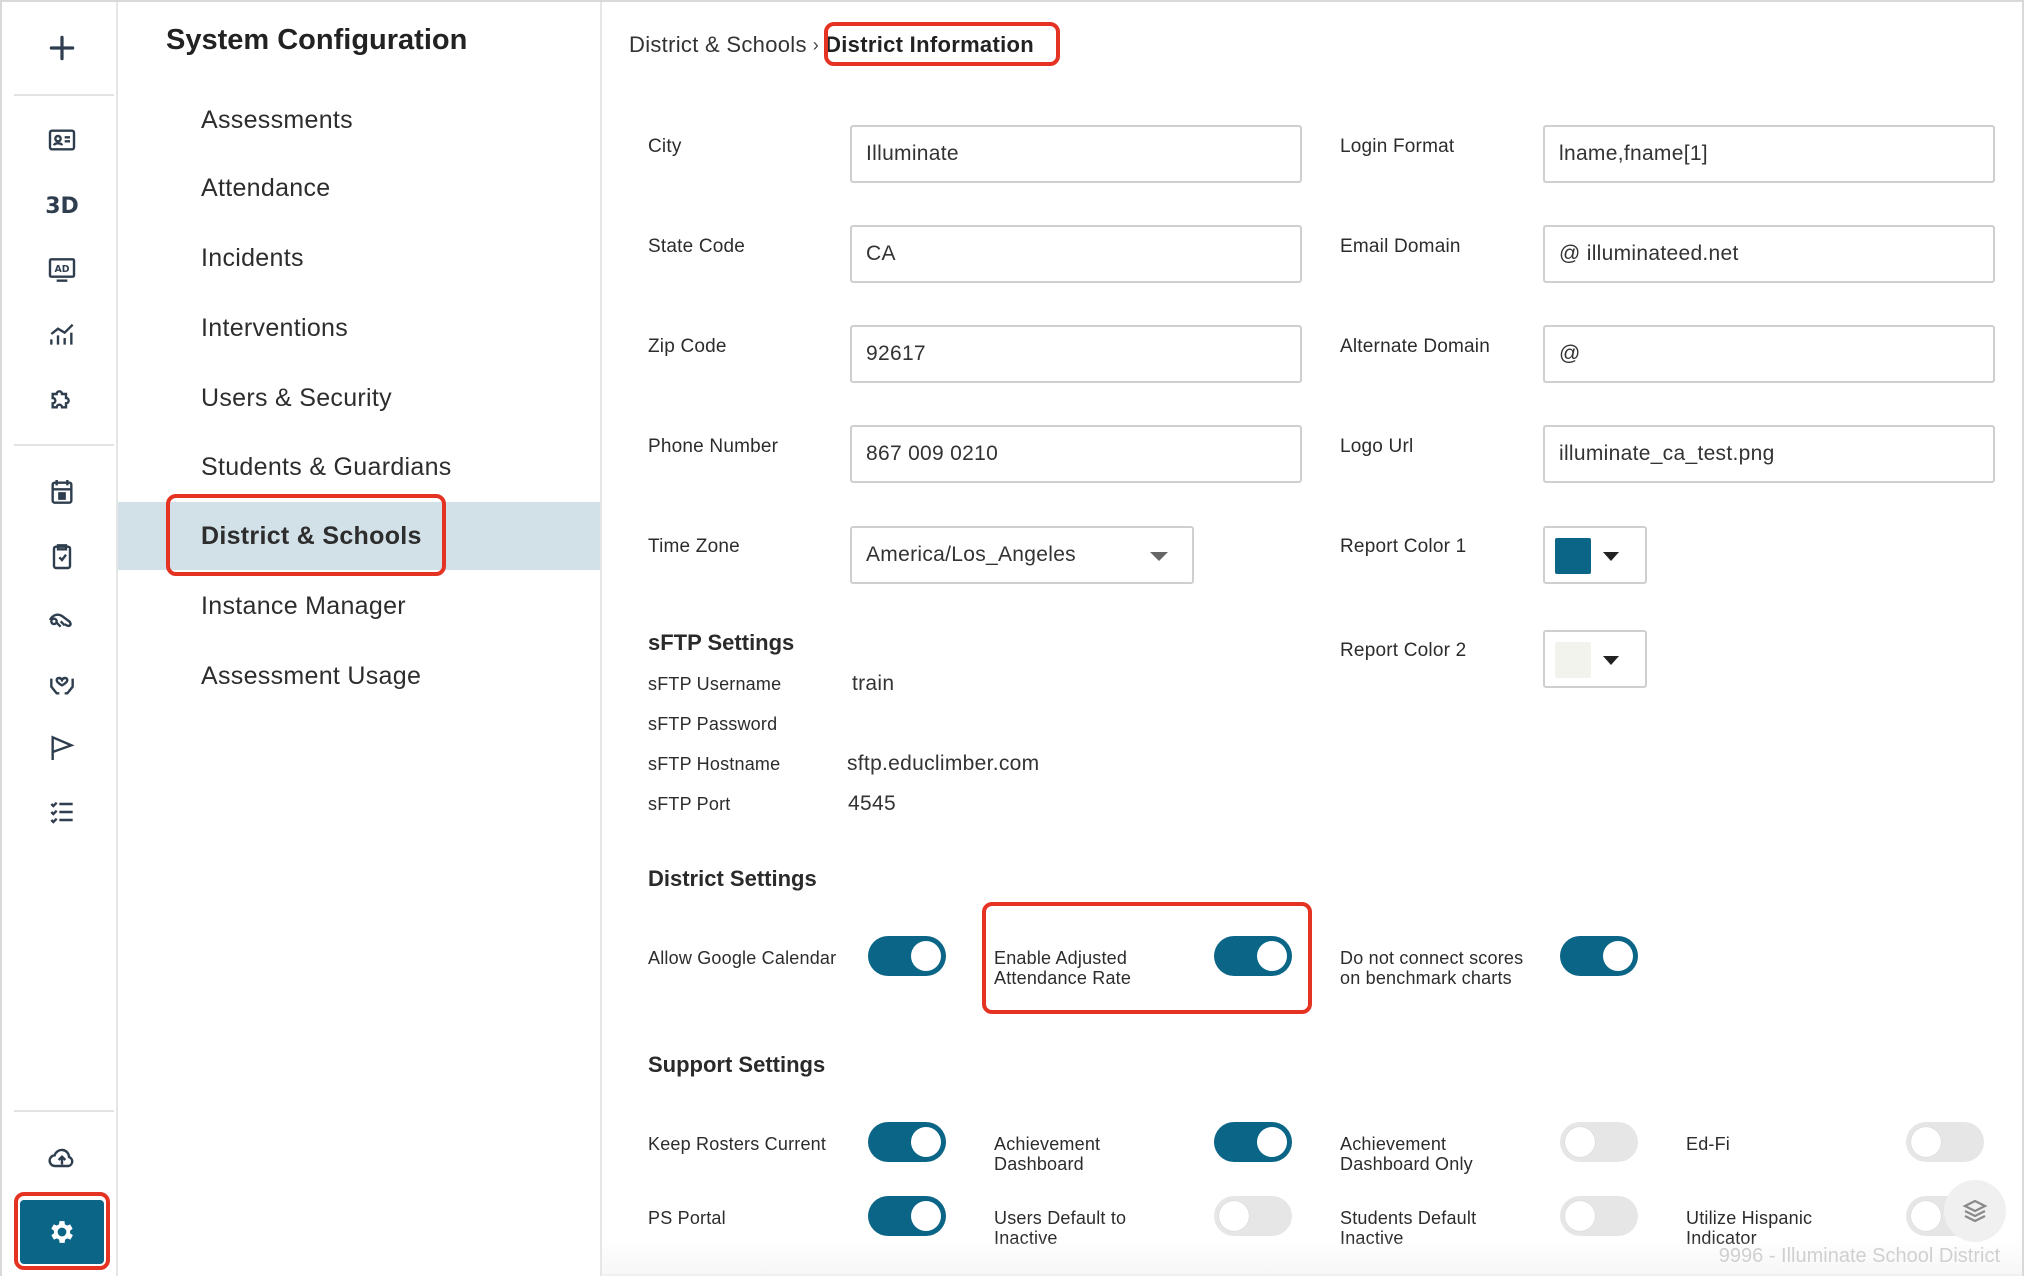 This screenshot has height=1276, width=2024. I want to click on achievement-dashboard-toggle, so click(1253, 1142).